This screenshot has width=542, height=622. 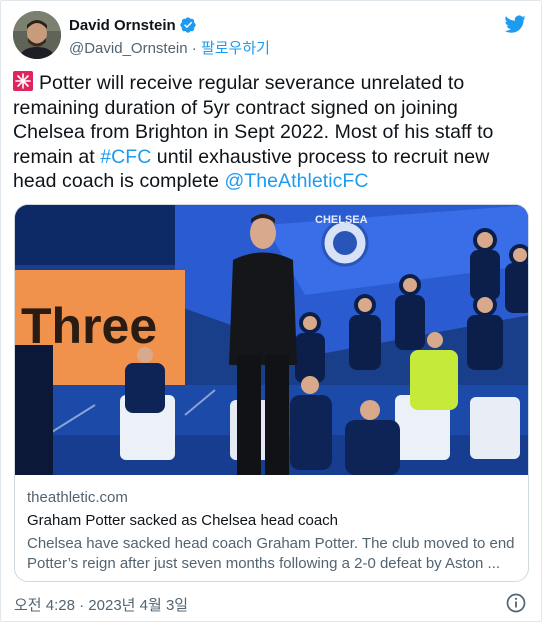 I want to click on avatar, so click(x=37, y=35).